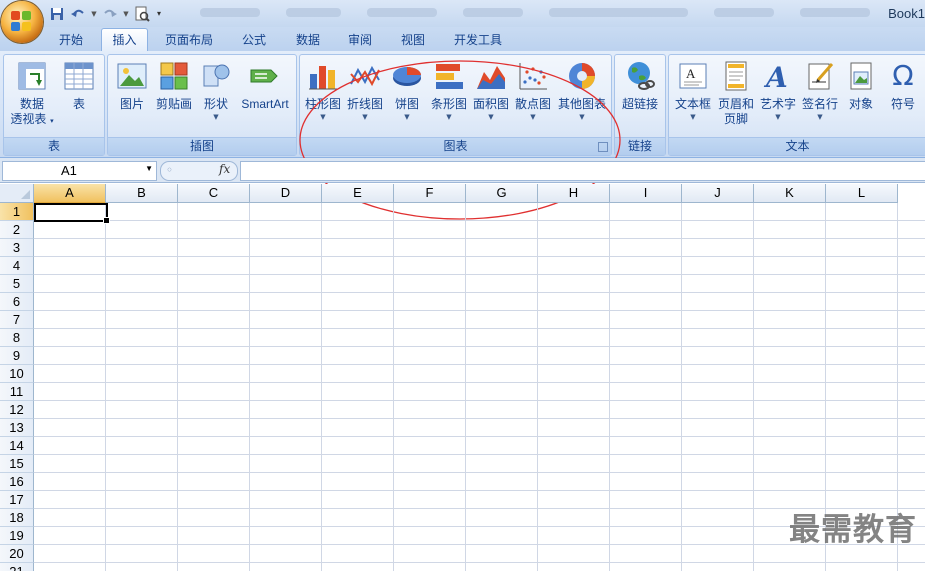 The image size is (925, 571). I want to click on pie-chart-button: 饼图 ▼, so click(407, 89).